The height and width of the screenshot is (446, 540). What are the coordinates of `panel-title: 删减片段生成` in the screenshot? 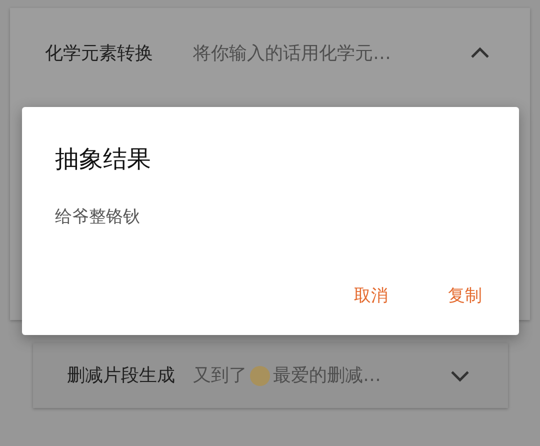 It's located at (121, 376).